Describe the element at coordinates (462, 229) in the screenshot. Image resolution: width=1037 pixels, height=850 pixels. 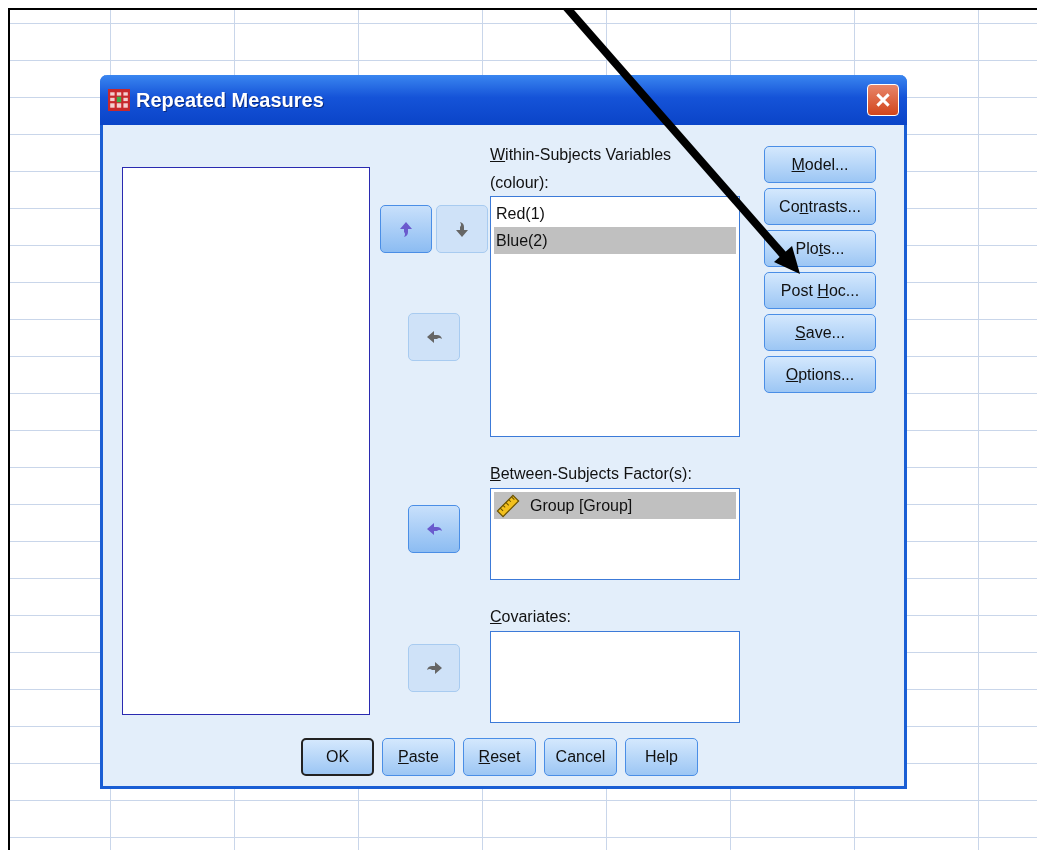
I see `down-arrow-icon` at that location.